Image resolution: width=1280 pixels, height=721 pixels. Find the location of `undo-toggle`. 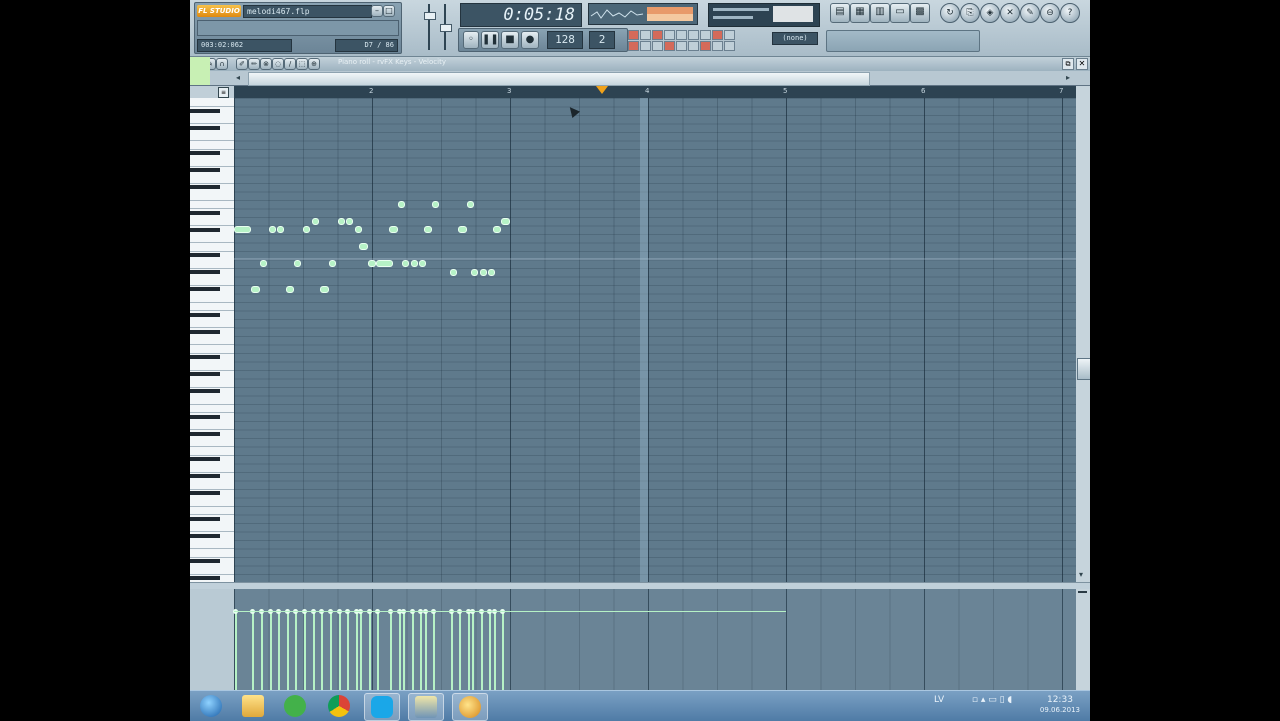

undo-toggle is located at coordinates (729, 35).